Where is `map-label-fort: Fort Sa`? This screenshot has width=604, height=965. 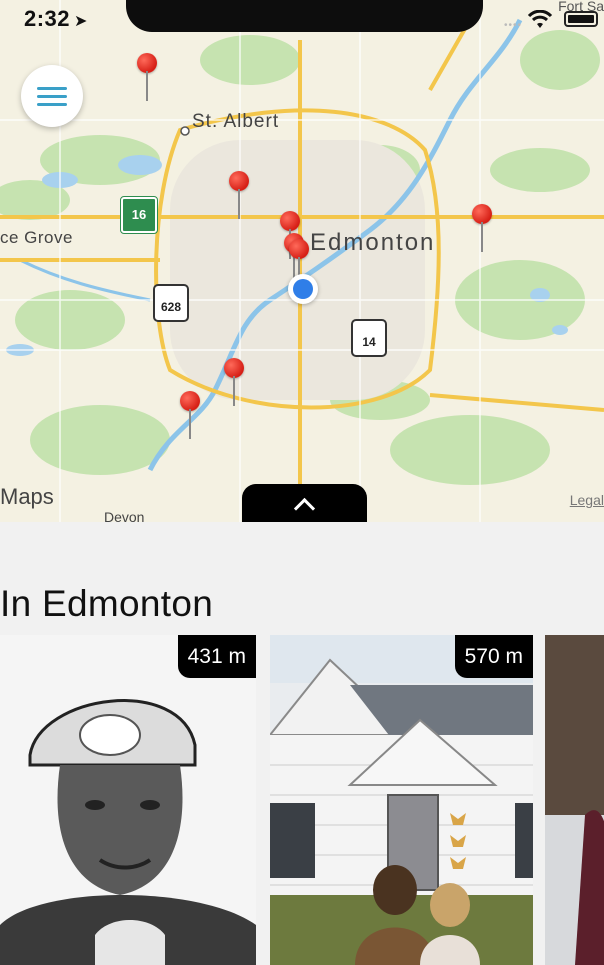 map-label-fort: Fort Sa is located at coordinates (581, 7).